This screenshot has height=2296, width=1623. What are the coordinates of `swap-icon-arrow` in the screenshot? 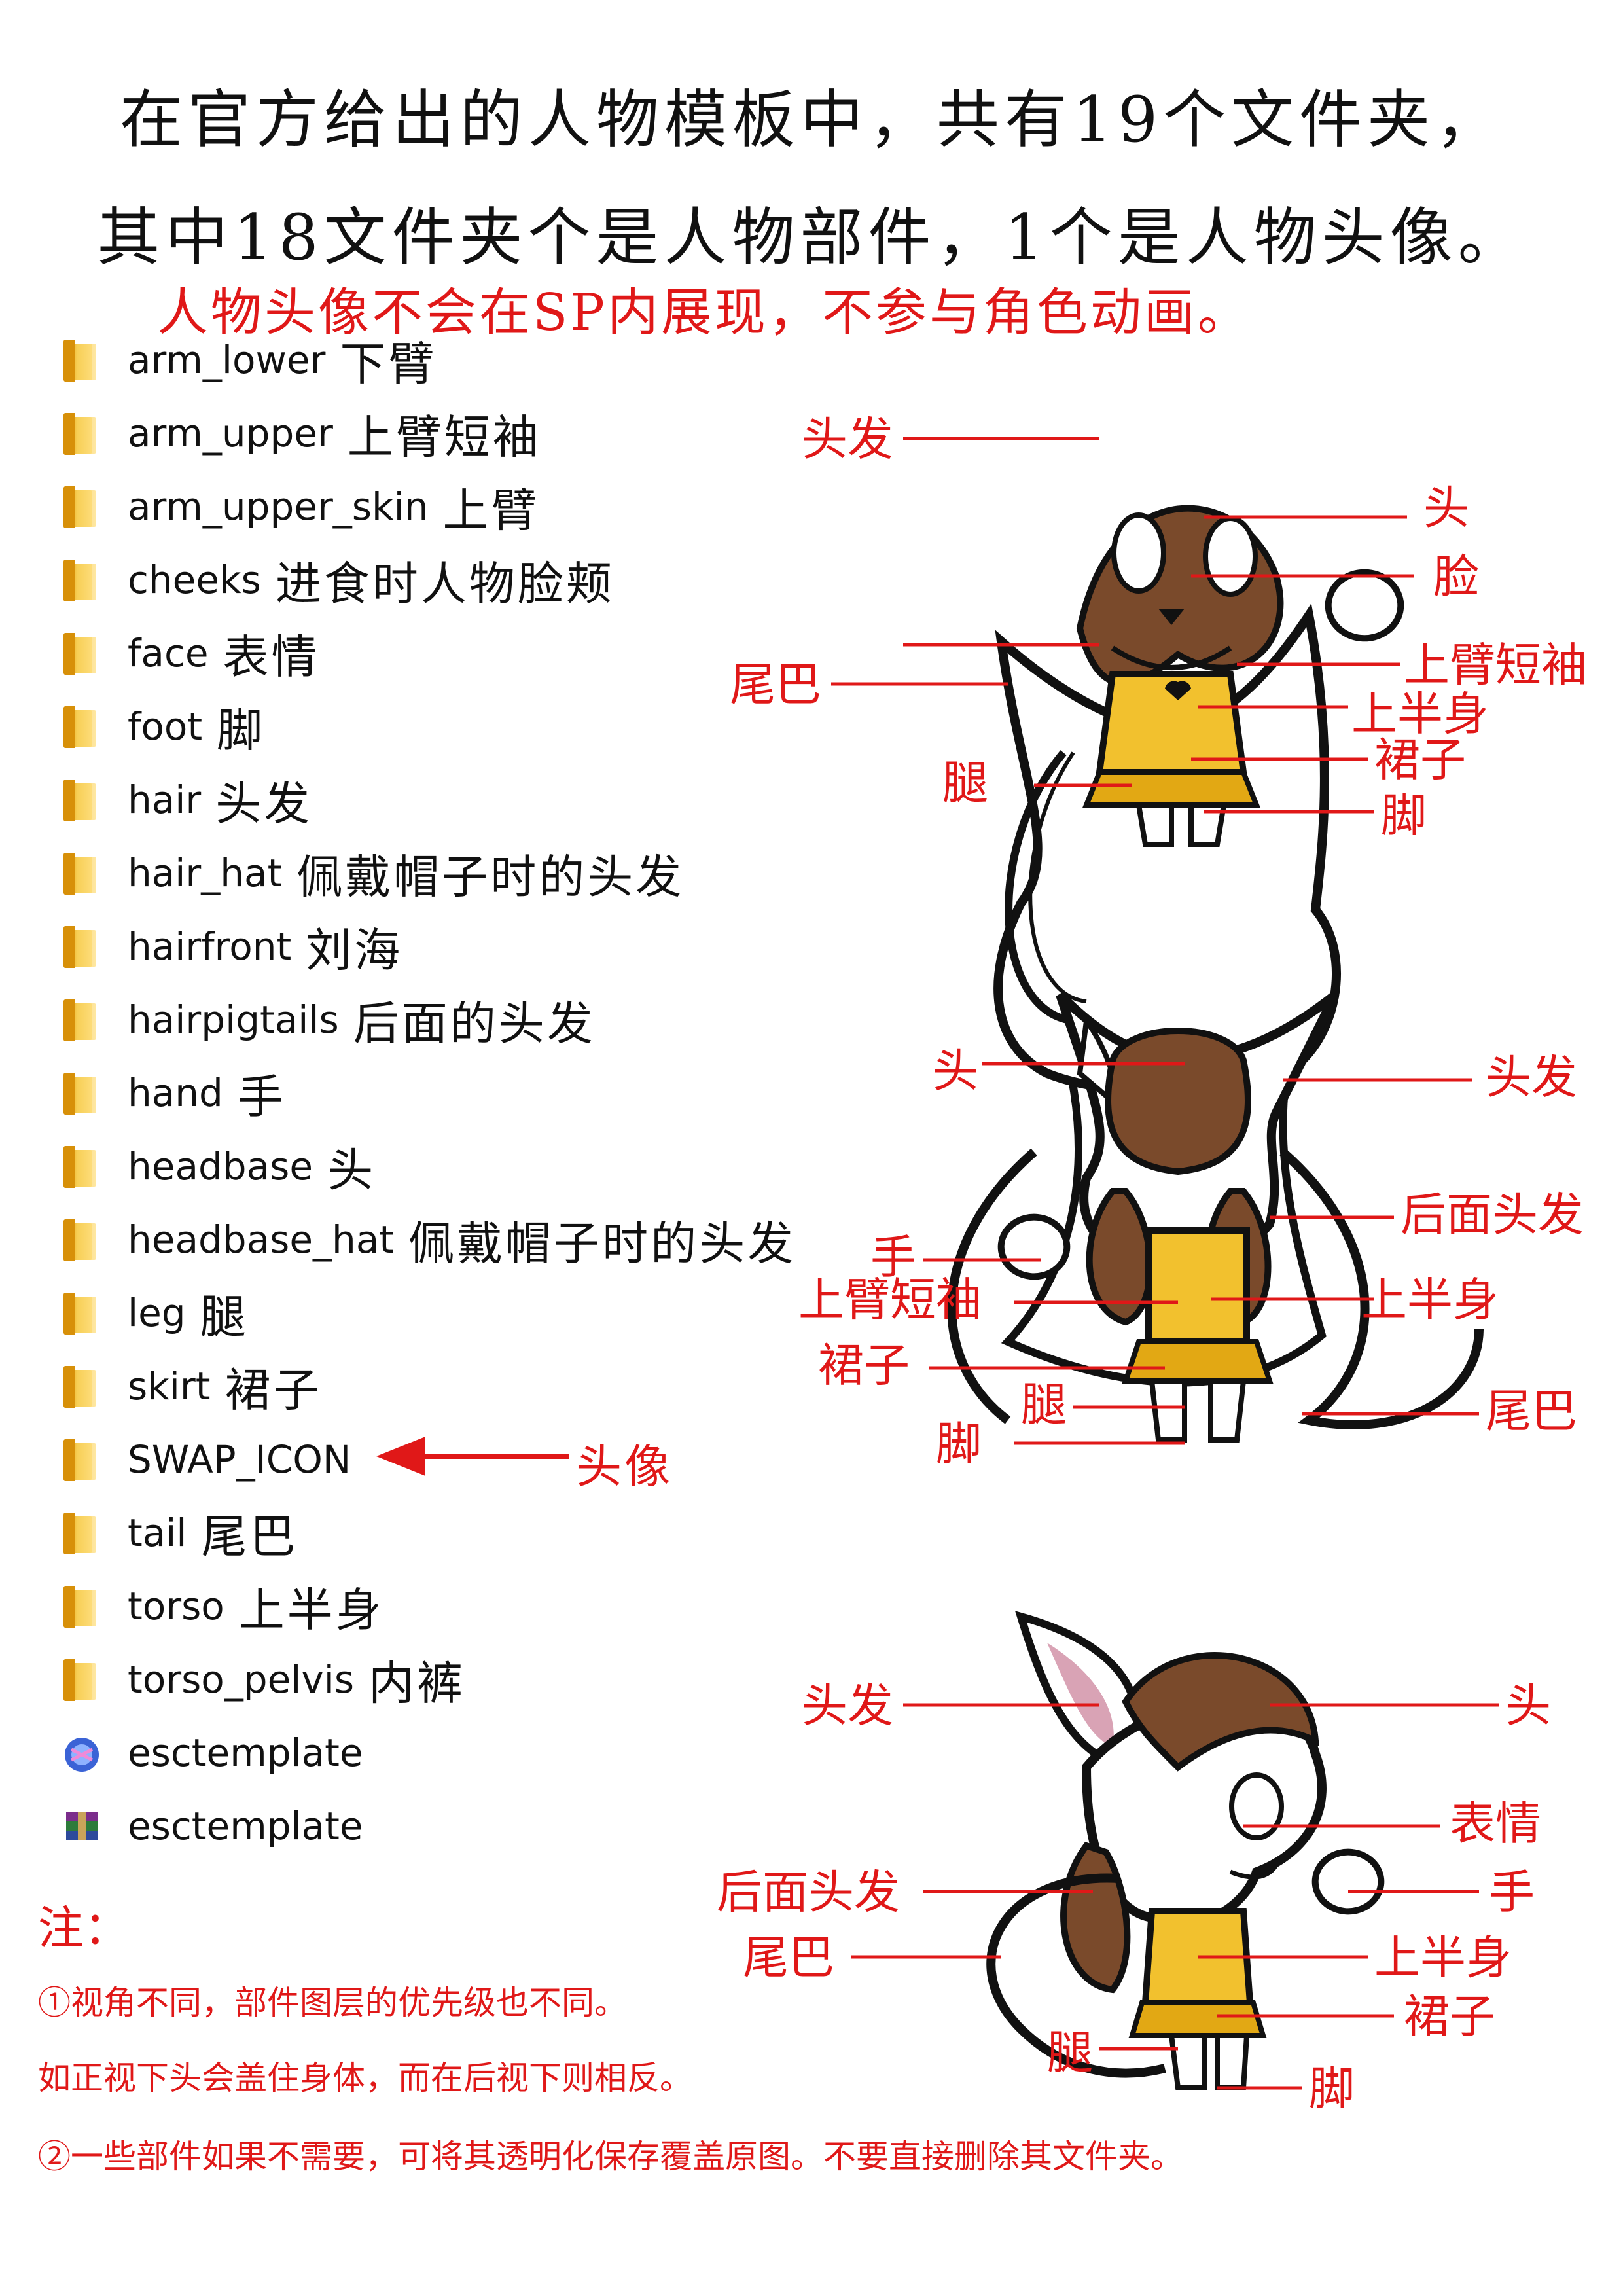 It's located at (473, 1456).